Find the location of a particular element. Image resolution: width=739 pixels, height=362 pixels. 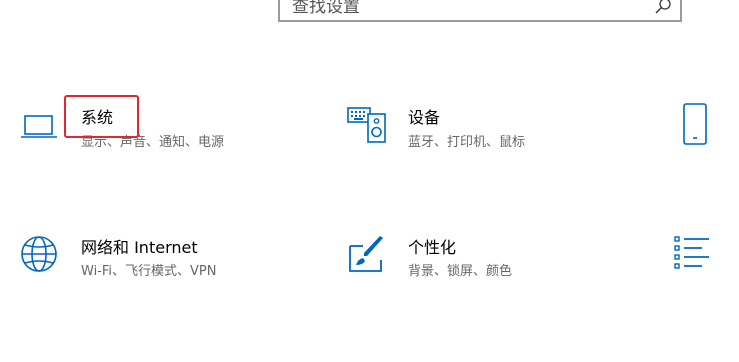

tile-apps is located at coordinates (705, 260).